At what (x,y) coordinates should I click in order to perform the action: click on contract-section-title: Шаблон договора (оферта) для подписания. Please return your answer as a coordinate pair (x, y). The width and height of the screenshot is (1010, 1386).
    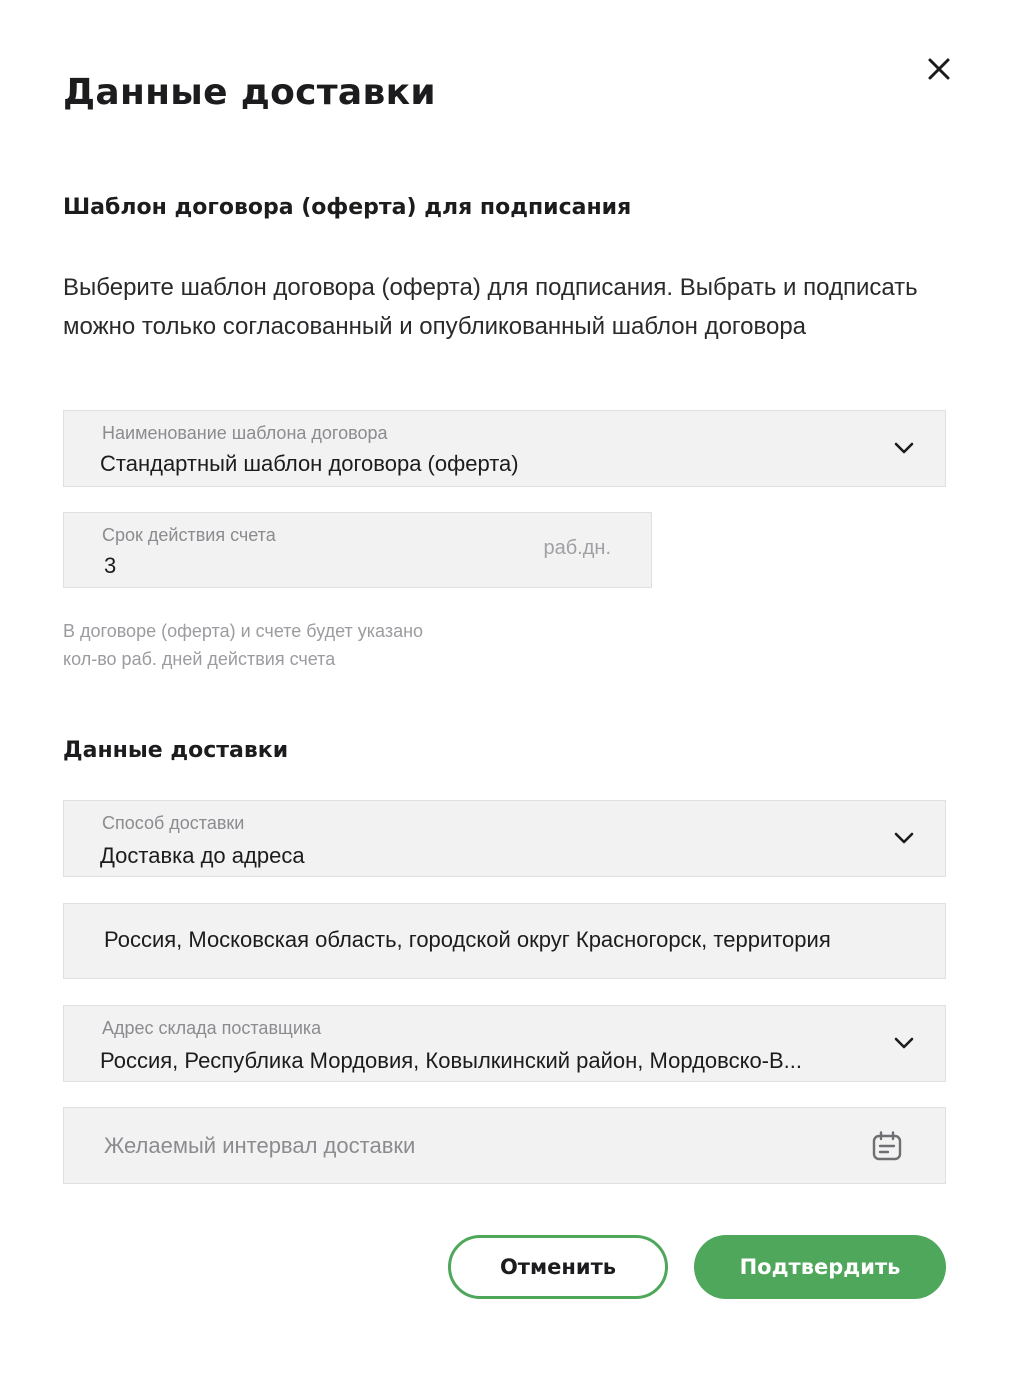
    Looking at the image, I should click on (347, 207).